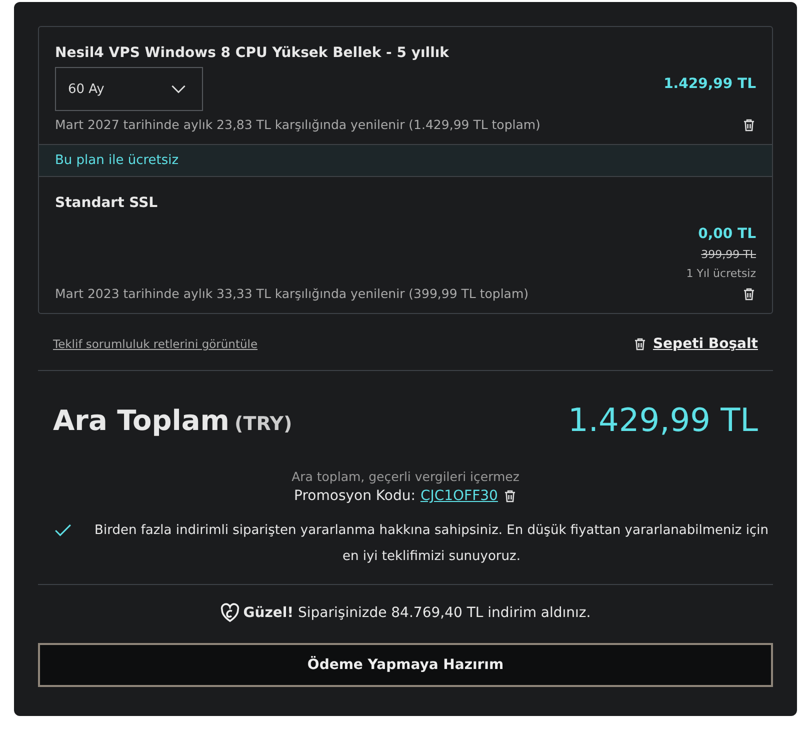  I want to click on checkout-button: Ödeme Yapmaya Hazırım, so click(405, 665).